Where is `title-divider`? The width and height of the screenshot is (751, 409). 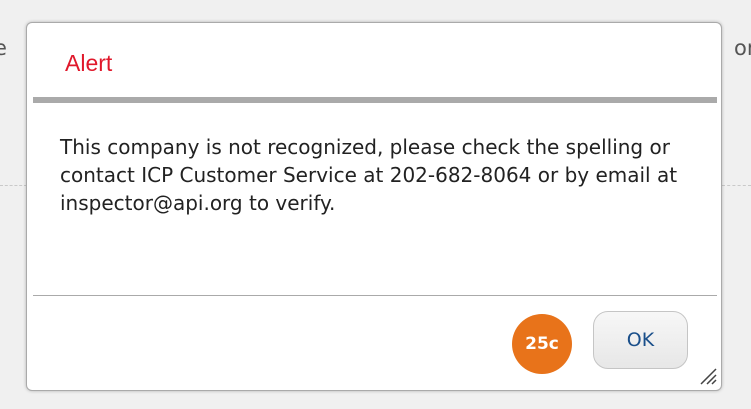
title-divider is located at coordinates (375, 100).